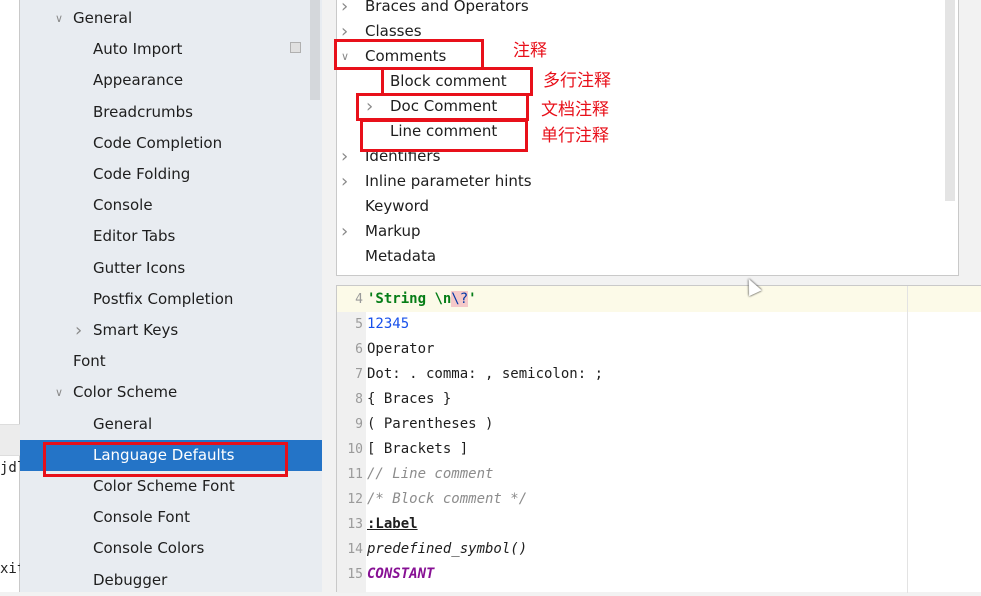 The width and height of the screenshot is (981, 596). I want to click on sidebar-item-label: Smart Keys, so click(136, 330).